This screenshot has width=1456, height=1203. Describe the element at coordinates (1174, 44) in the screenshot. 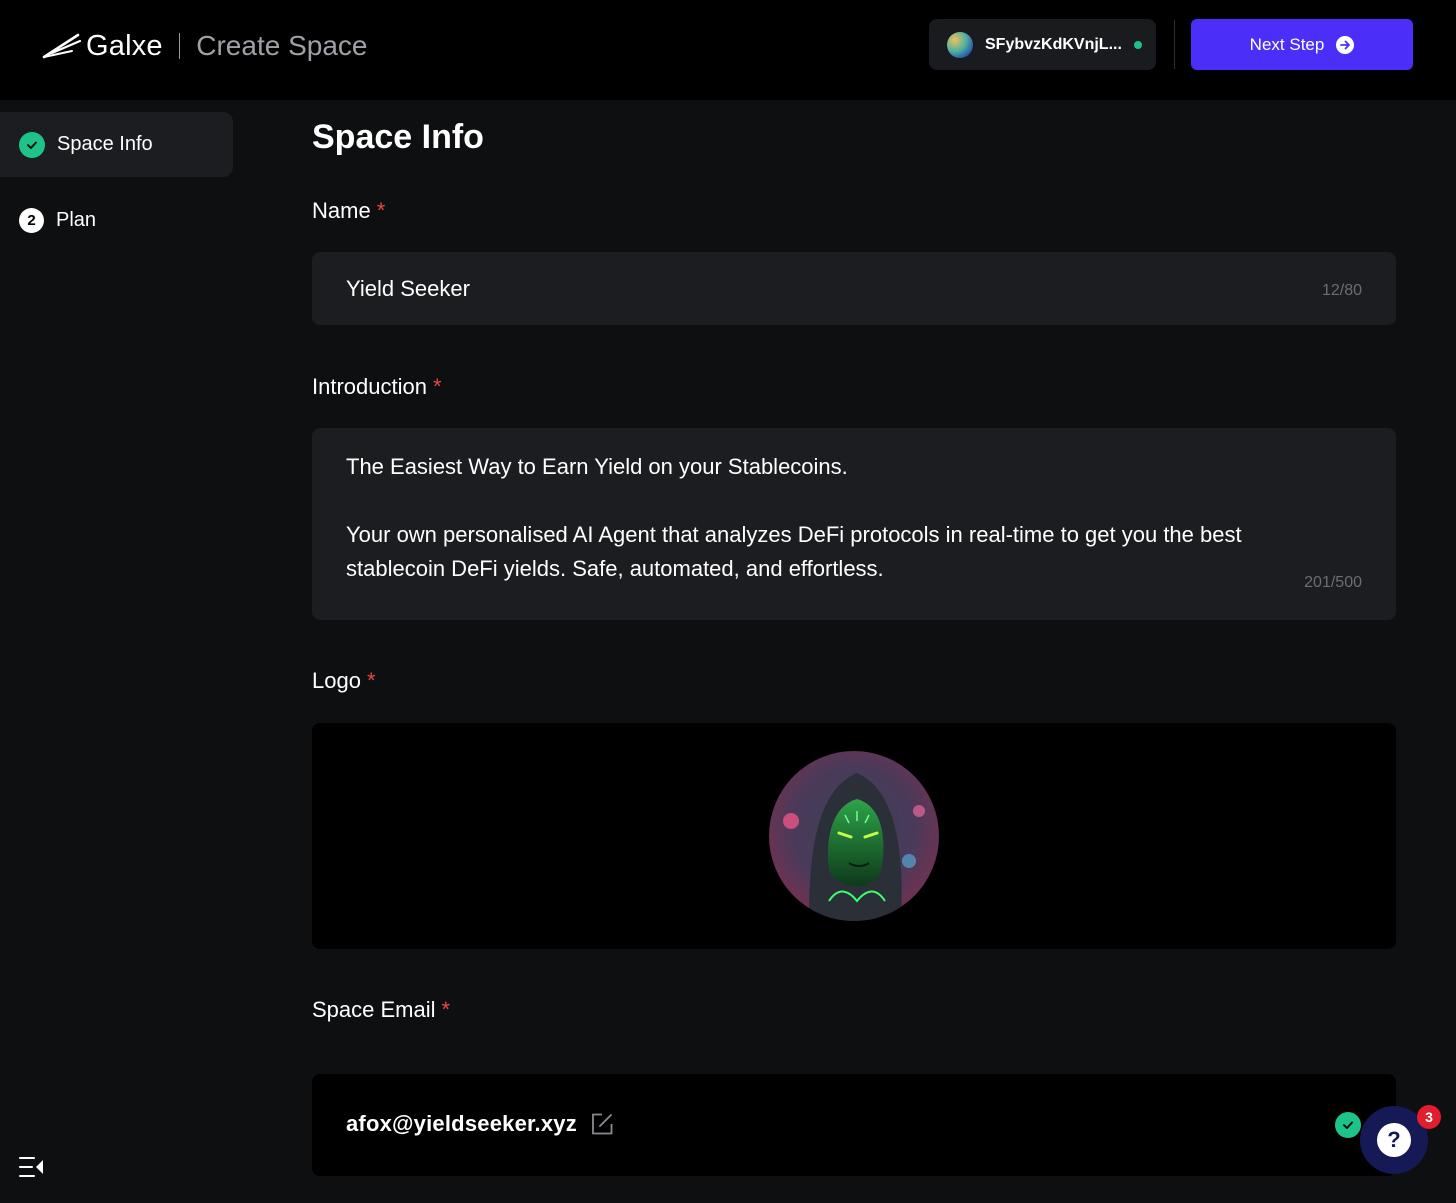

I see `header-divider` at that location.